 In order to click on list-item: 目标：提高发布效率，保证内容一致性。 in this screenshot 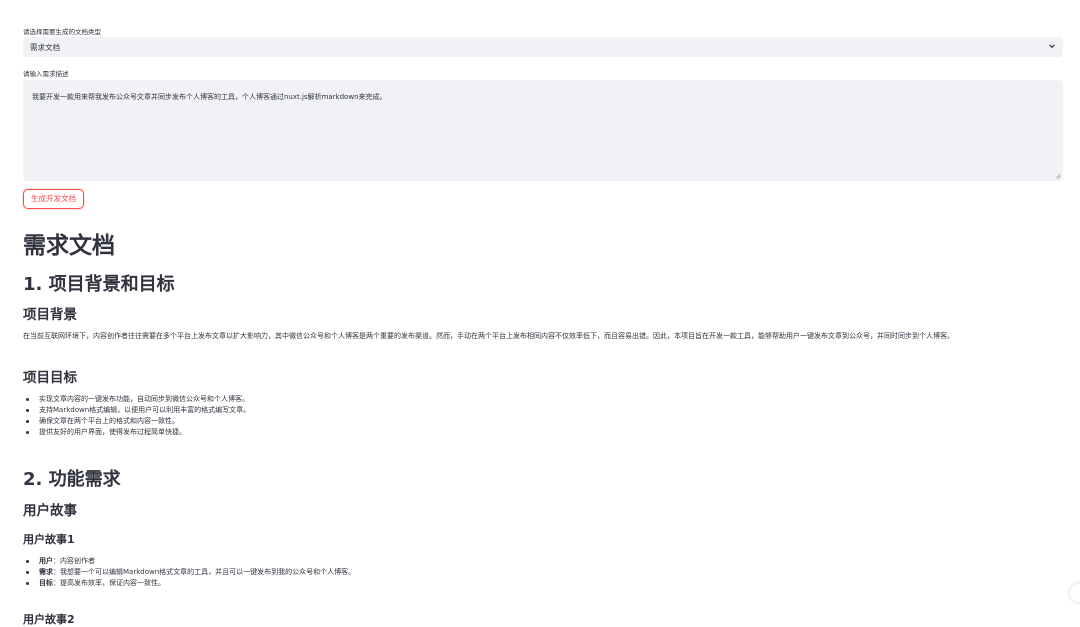, I will do `click(523, 583)`.